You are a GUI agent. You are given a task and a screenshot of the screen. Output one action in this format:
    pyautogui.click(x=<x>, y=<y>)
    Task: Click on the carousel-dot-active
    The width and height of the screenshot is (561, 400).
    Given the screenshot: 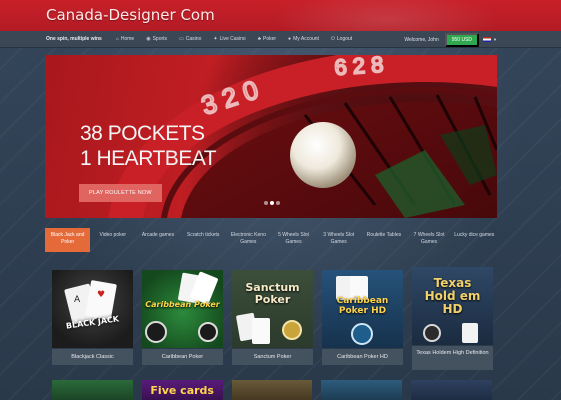 What is the action you would take?
    pyautogui.click(x=272, y=203)
    